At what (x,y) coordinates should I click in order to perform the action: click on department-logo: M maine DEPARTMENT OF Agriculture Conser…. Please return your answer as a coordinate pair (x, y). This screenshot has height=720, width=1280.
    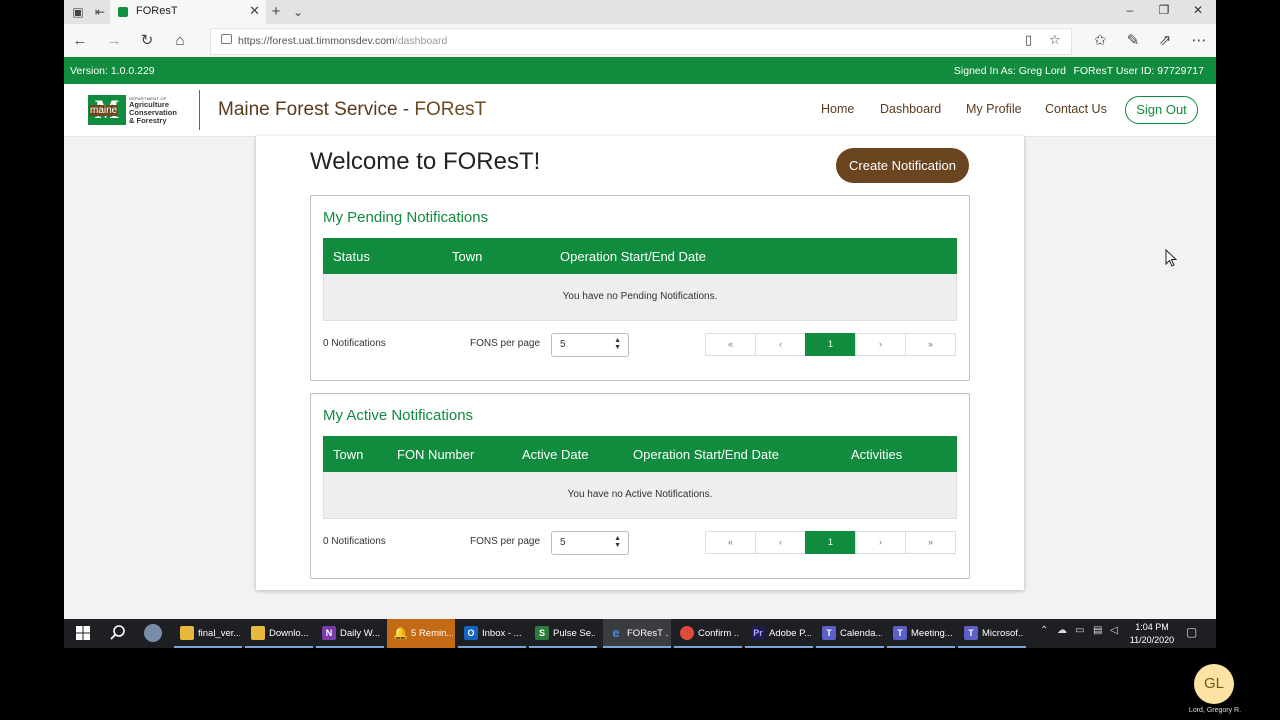
    Looking at the image, I should click on (136, 110).